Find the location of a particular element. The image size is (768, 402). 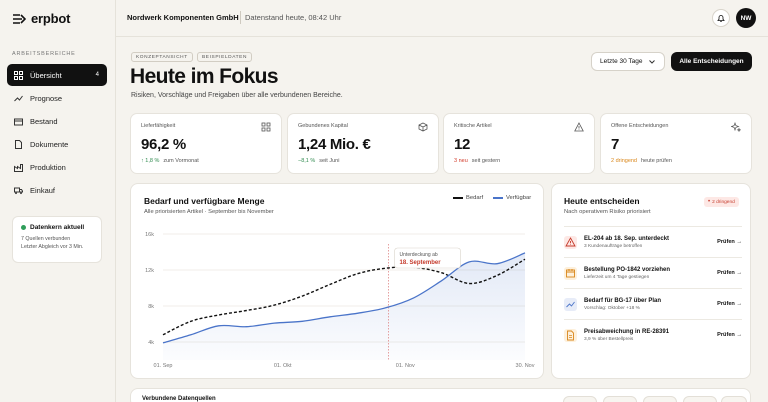

kpi-value: 7 is located at coordinates (615, 144).